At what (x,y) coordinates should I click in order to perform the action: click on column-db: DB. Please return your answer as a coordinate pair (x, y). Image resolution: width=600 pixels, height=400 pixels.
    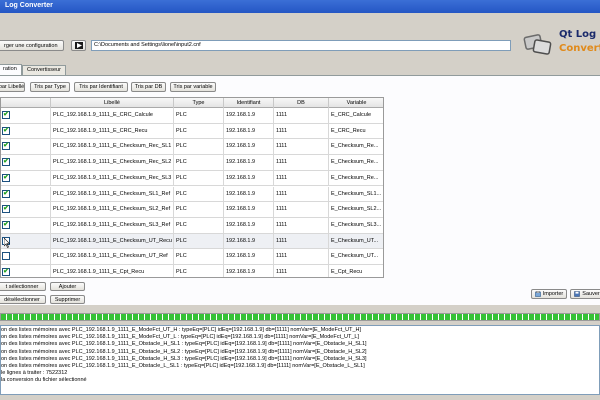
    Looking at the image, I should click on (301, 103).